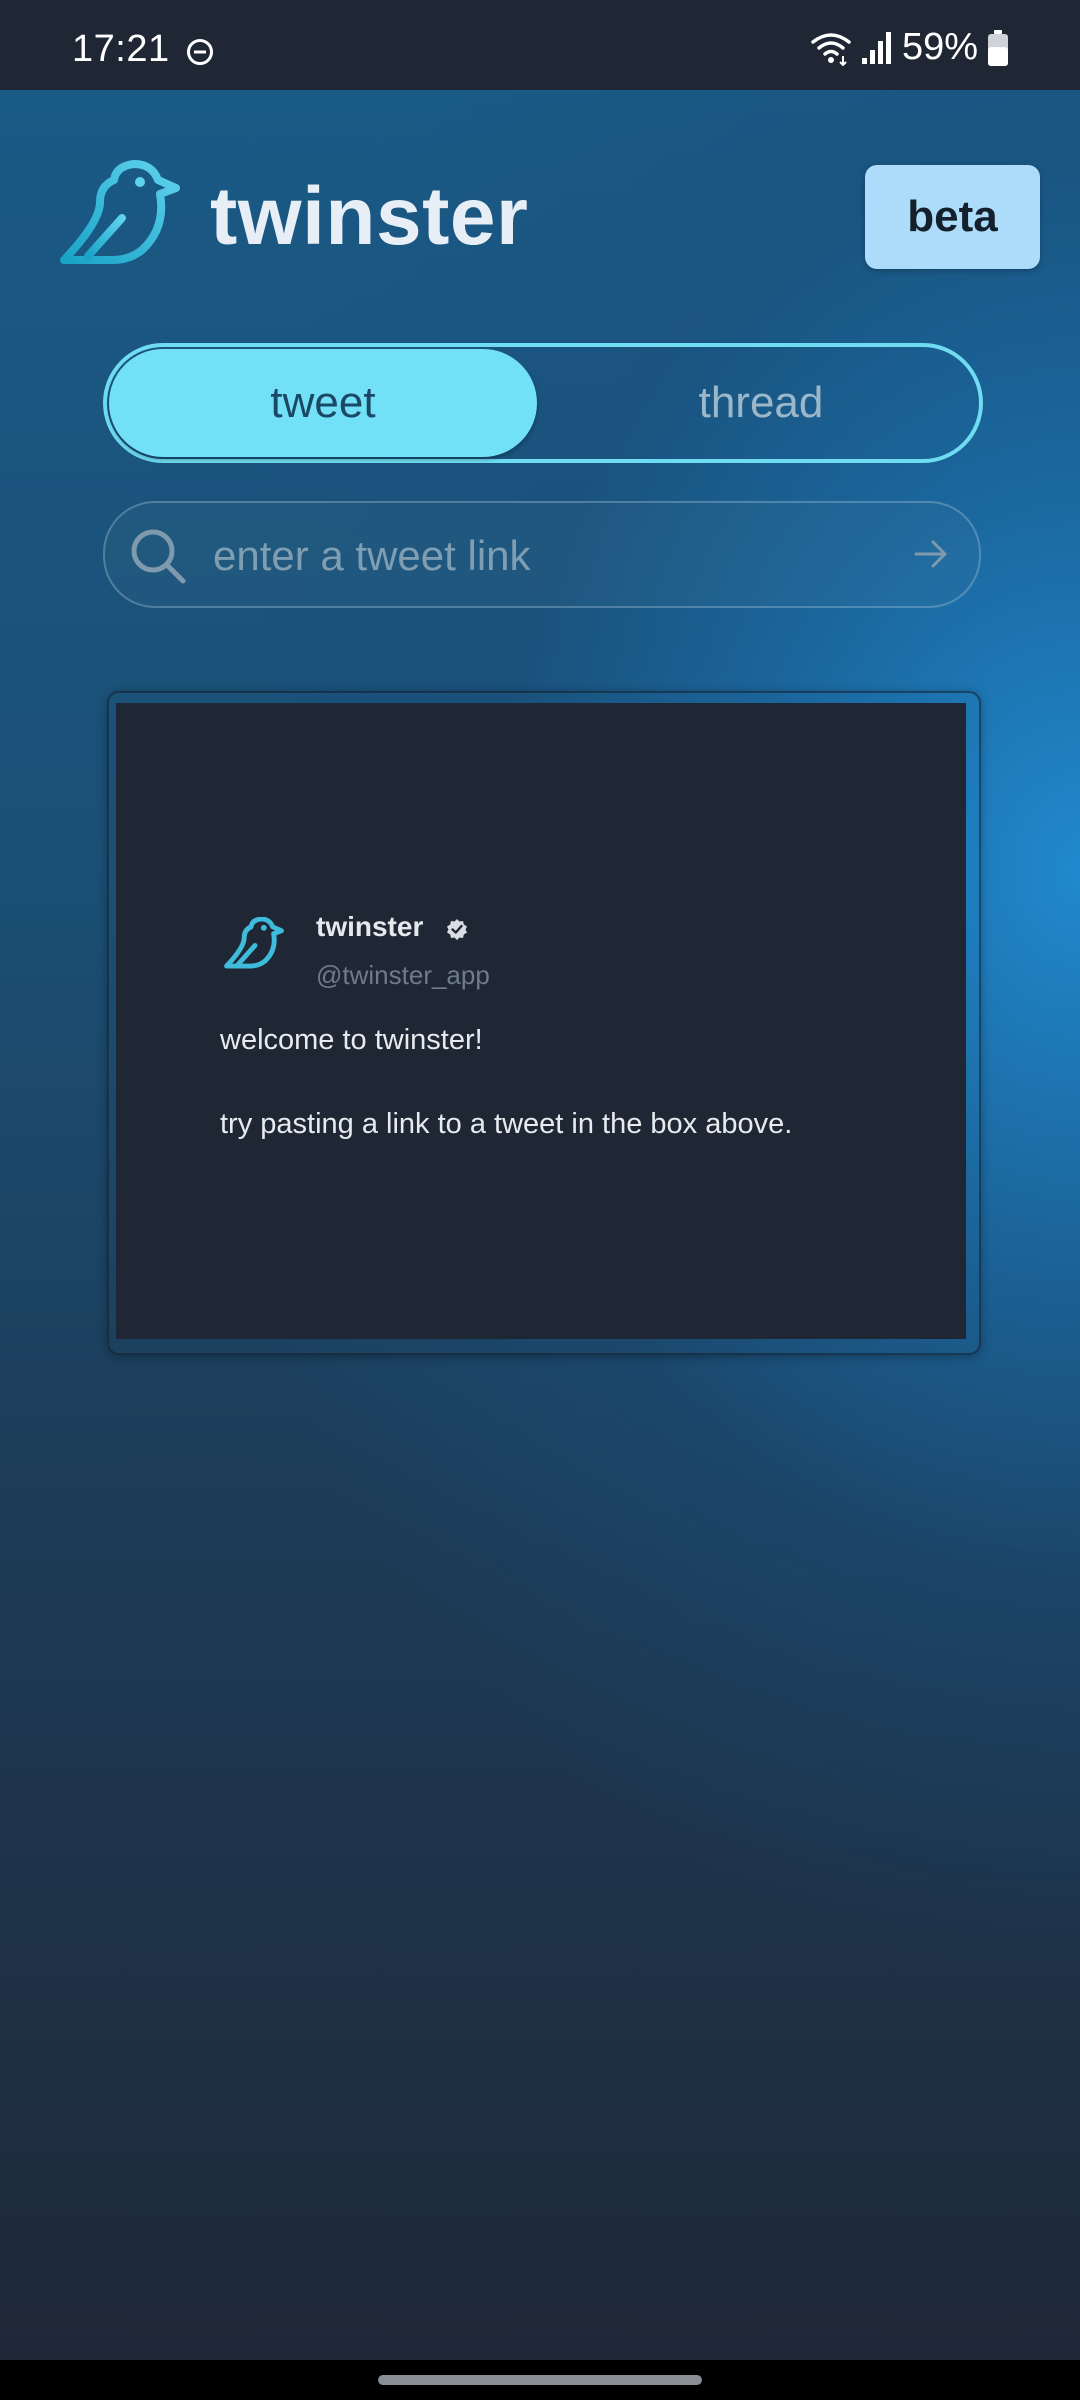  Describe the element at coordinates (998, 47) in the screenshot. I see `battery-icon` at that location.